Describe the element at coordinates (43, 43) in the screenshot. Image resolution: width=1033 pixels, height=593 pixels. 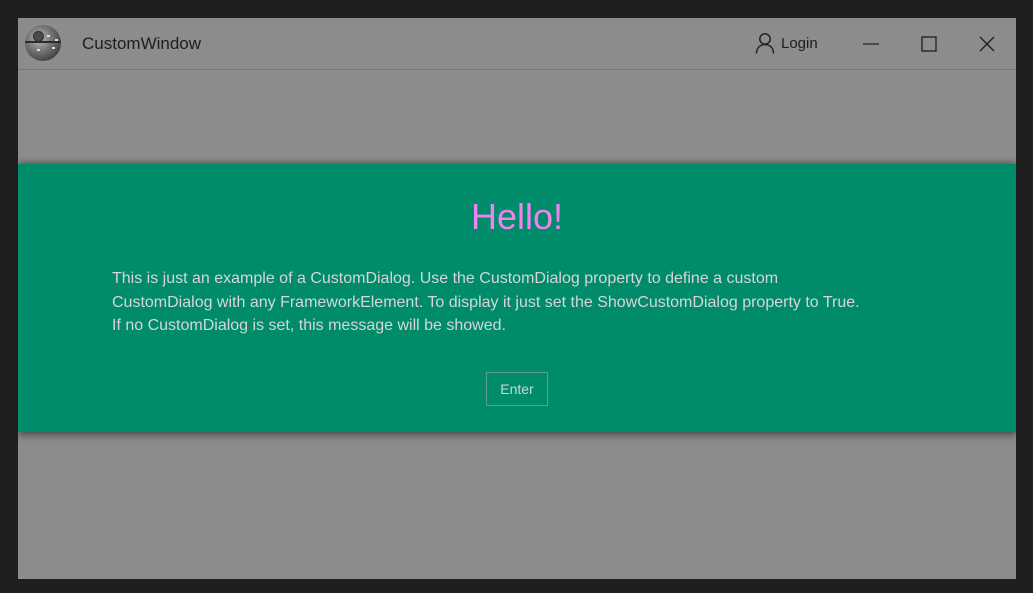
I see `death-star-icon` at that location.